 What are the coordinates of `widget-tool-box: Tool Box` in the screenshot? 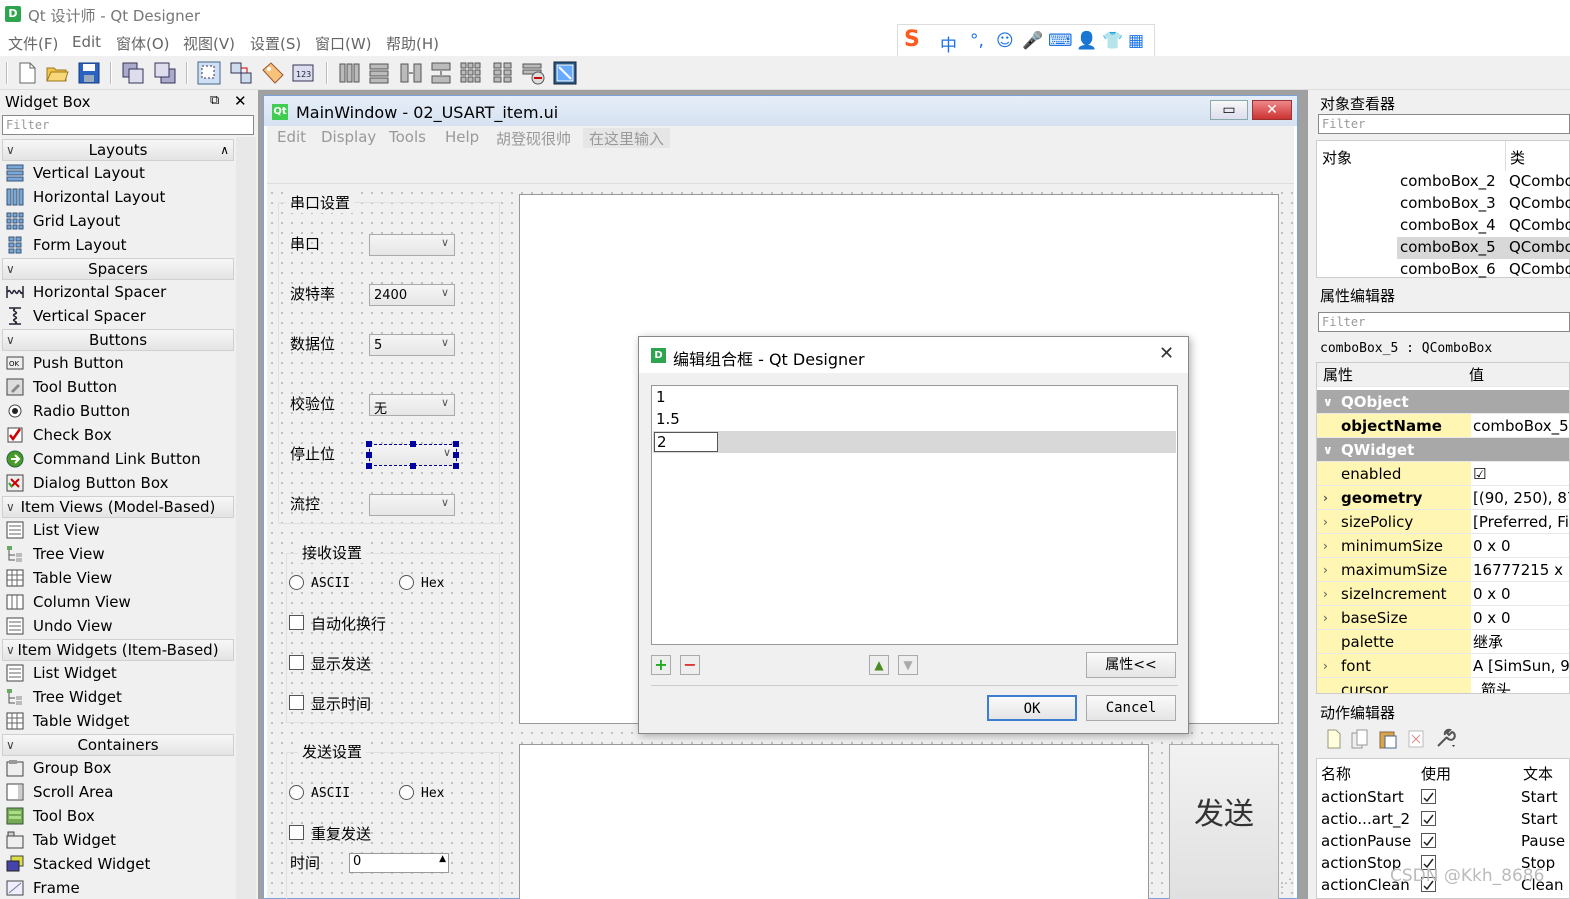 It's located at (118, 816).